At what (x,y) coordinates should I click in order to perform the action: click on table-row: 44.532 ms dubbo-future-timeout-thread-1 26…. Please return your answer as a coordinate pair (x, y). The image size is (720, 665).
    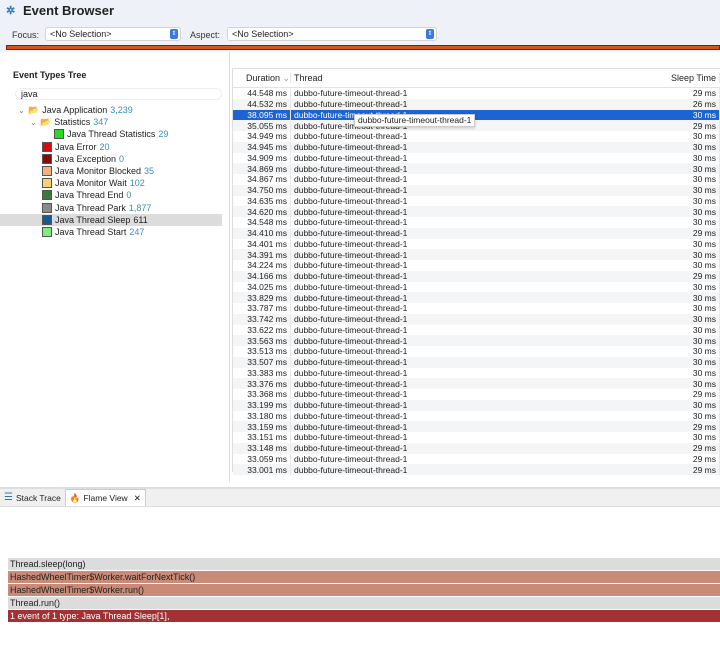
    Looking at the image, I should click on (476, 104).